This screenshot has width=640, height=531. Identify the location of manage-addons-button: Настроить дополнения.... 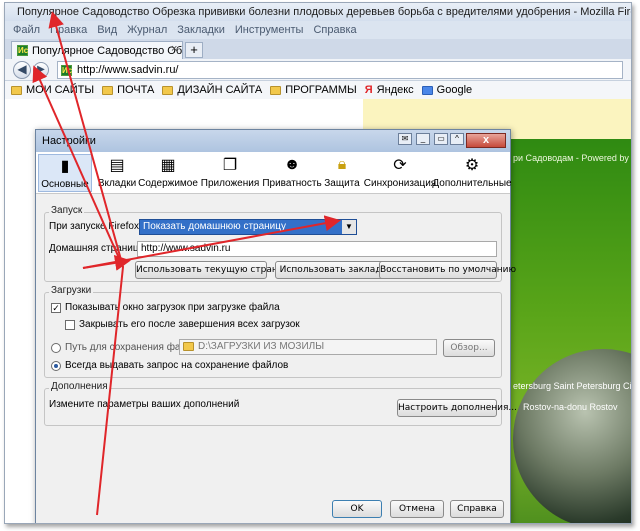
(457, 408).